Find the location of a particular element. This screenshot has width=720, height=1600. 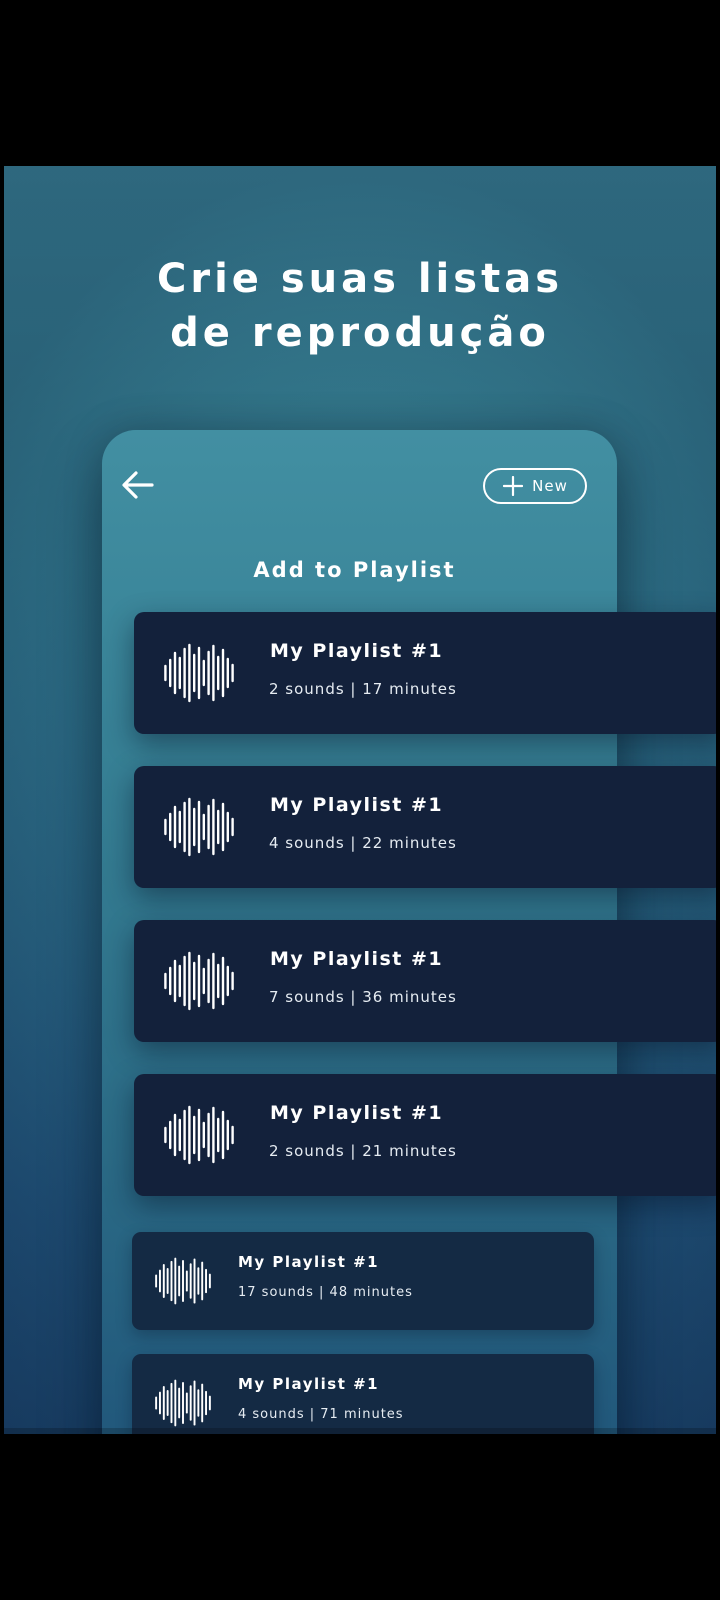

bottom-edge is located at coordinates (360, 1431).